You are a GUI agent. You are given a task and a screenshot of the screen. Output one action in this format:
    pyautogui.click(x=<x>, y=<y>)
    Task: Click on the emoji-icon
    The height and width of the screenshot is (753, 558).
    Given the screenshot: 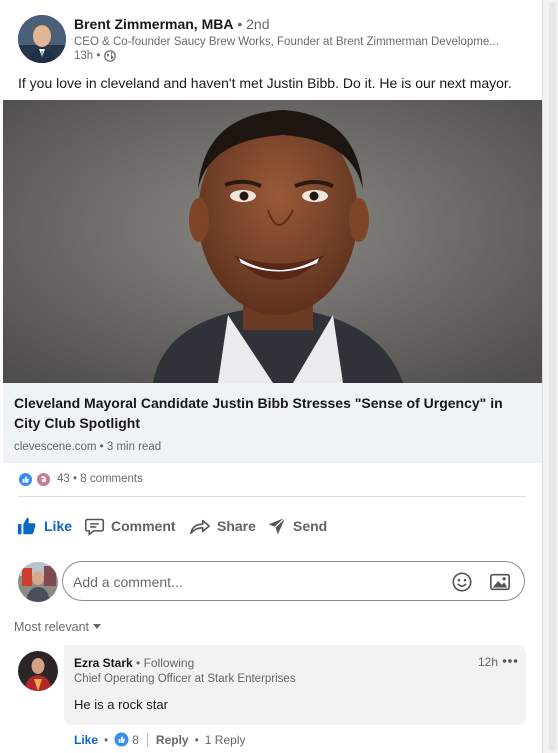 What is the action you would take?
    pyautogui.click(x=462, y=582)
    